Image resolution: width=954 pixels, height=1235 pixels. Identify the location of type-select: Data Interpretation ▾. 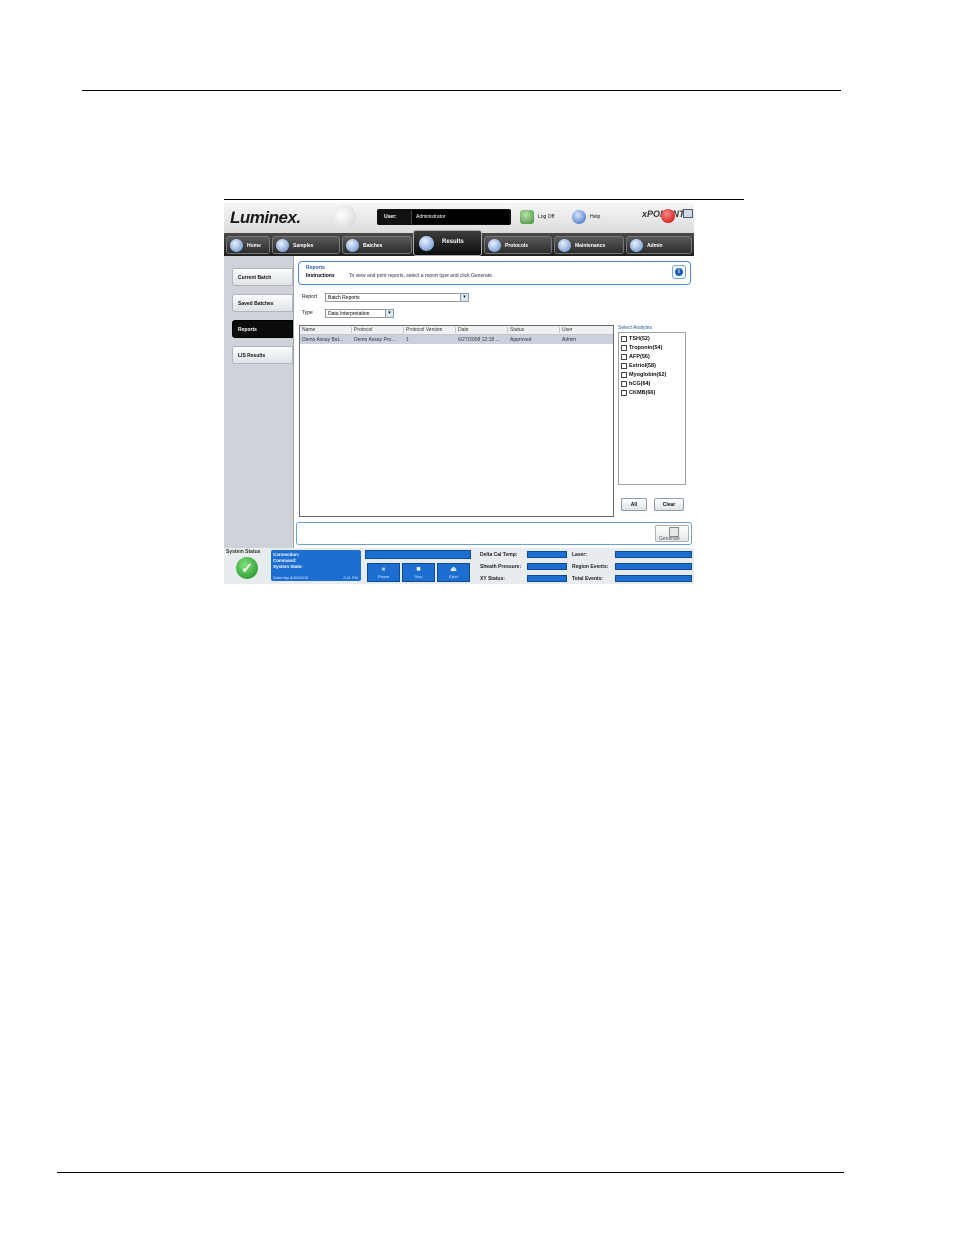
(359, 313).